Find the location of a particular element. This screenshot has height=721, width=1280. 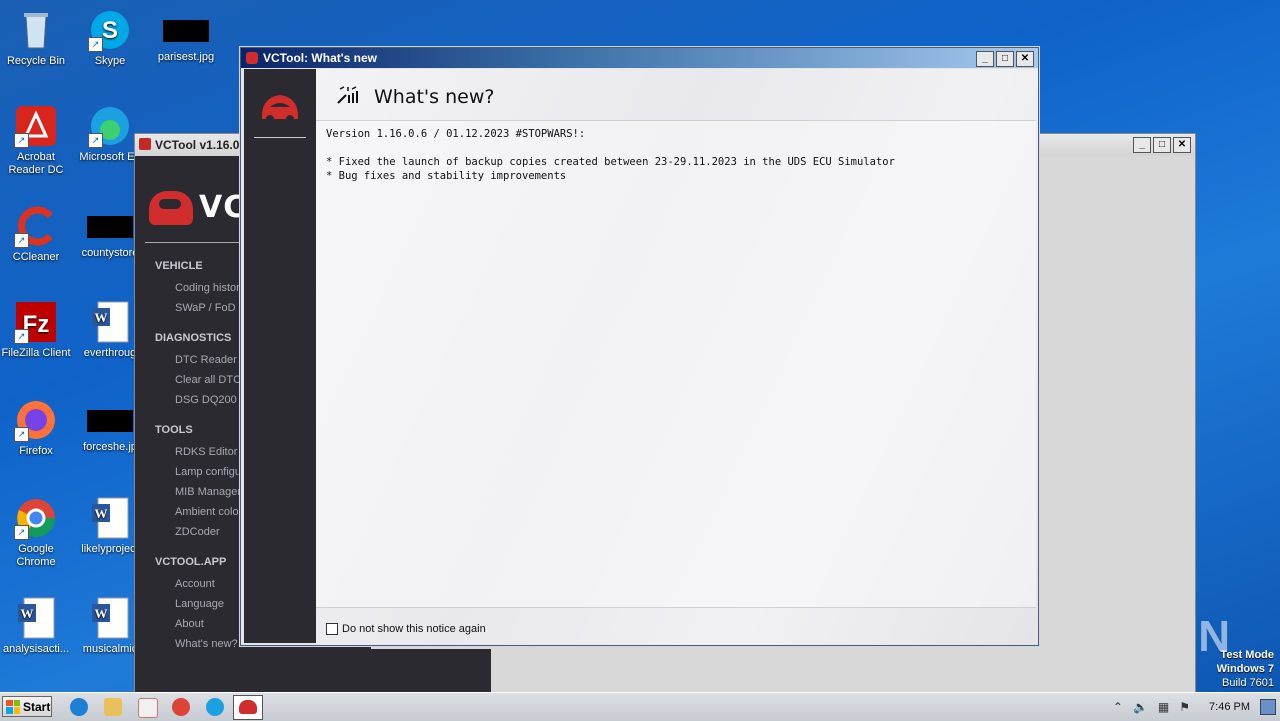

desktop-icon-label: parisest.jpg is located at coordinates (186, 57).